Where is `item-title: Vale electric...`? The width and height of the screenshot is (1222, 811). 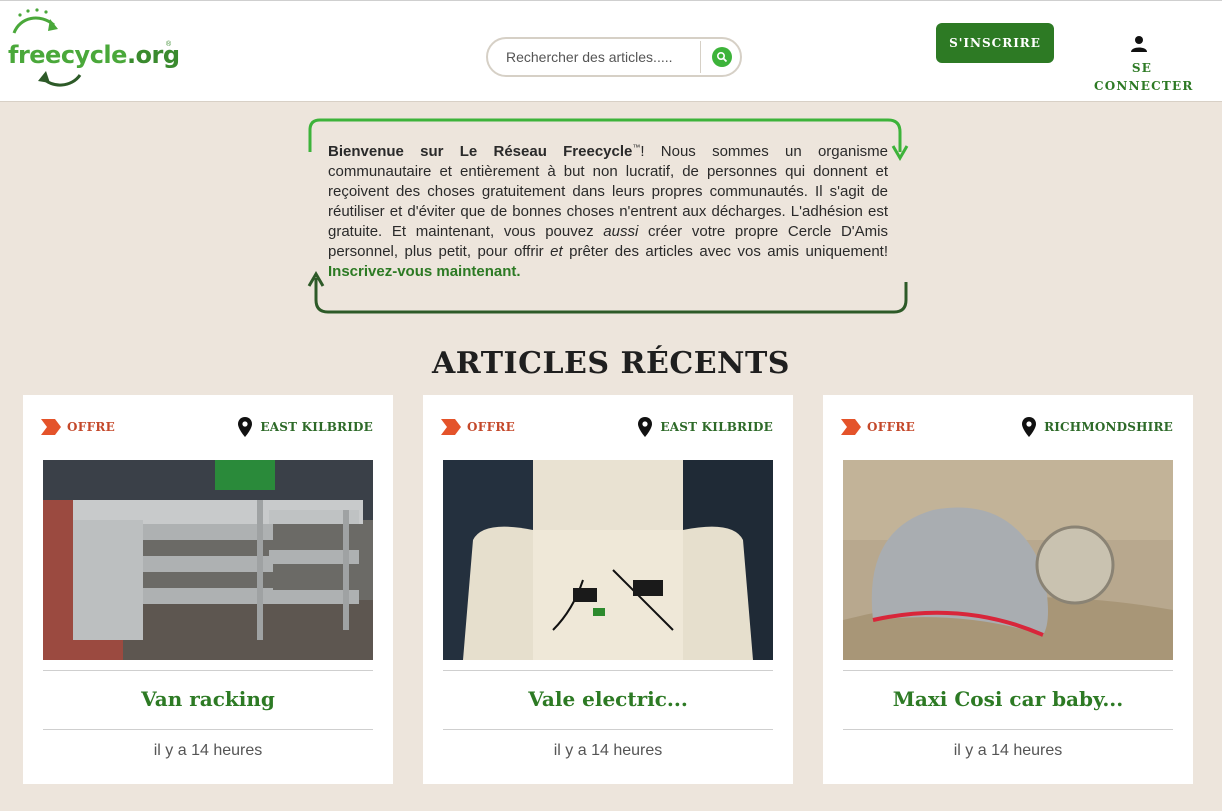
item-title: Vale electric... is located at coordinates (608, 699).